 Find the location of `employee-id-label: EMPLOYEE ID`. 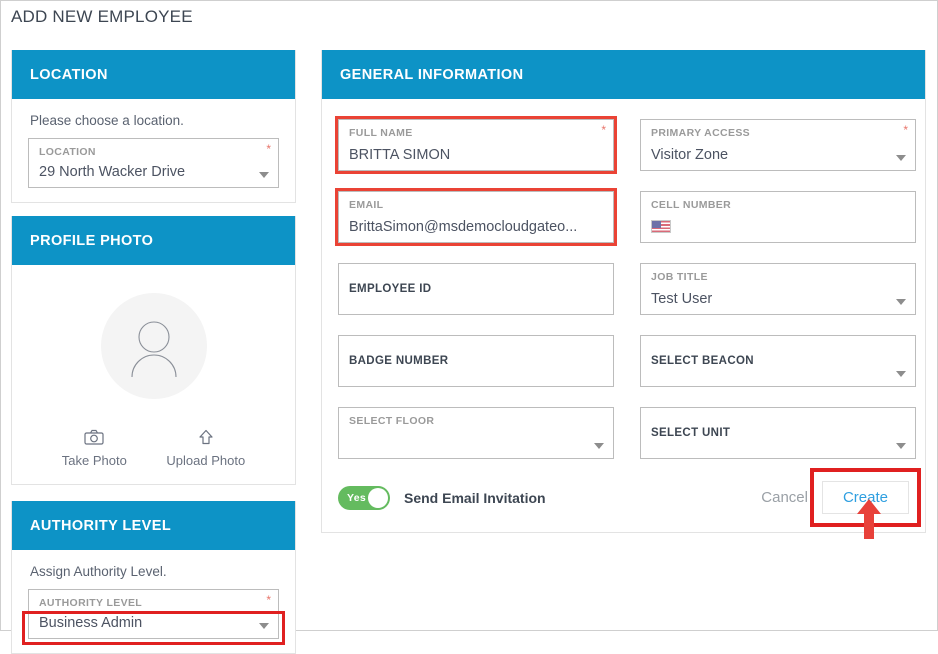

employee-id-label: EMPLOYEE ID is located at coordinates (390, 289).